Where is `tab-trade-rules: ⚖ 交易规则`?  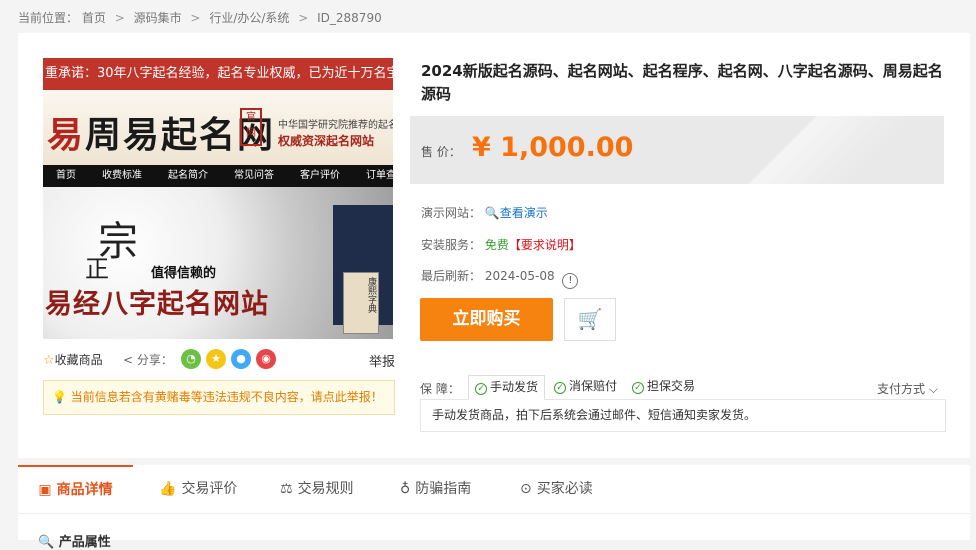
tab-trade-rules: ⚖ 交易规则 is located at coordinates (317, 489).